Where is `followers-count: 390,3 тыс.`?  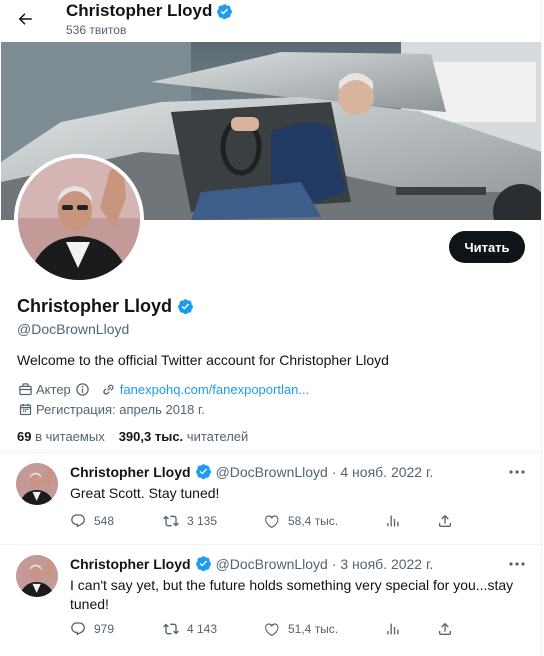
followers-count: 390,3 тыс. is located at coordinates (151, 436).